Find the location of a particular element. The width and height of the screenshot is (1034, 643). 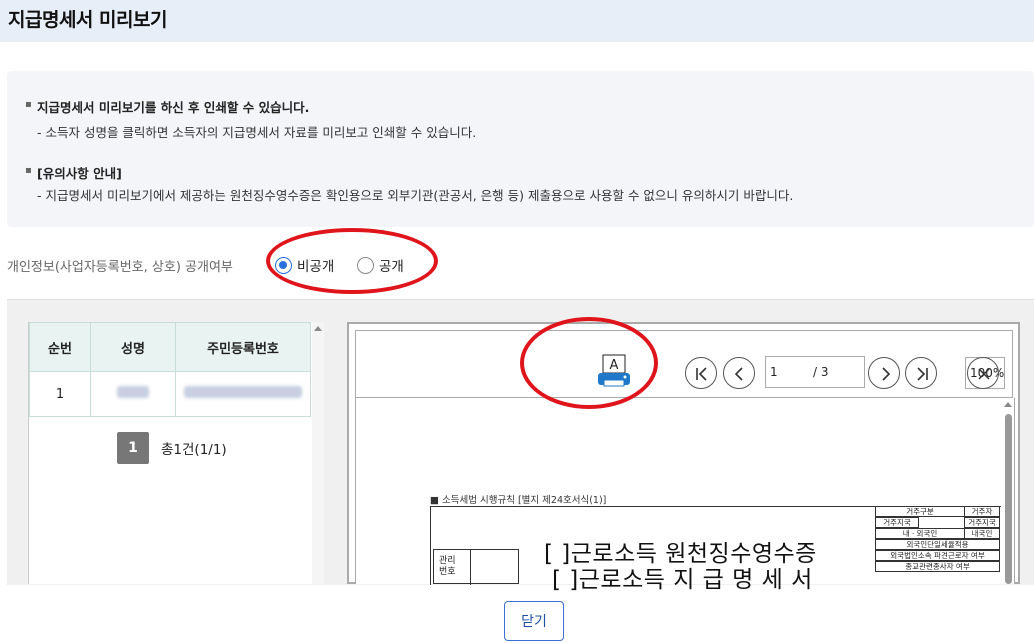

last-page-button is located at coordinates (921, 373).